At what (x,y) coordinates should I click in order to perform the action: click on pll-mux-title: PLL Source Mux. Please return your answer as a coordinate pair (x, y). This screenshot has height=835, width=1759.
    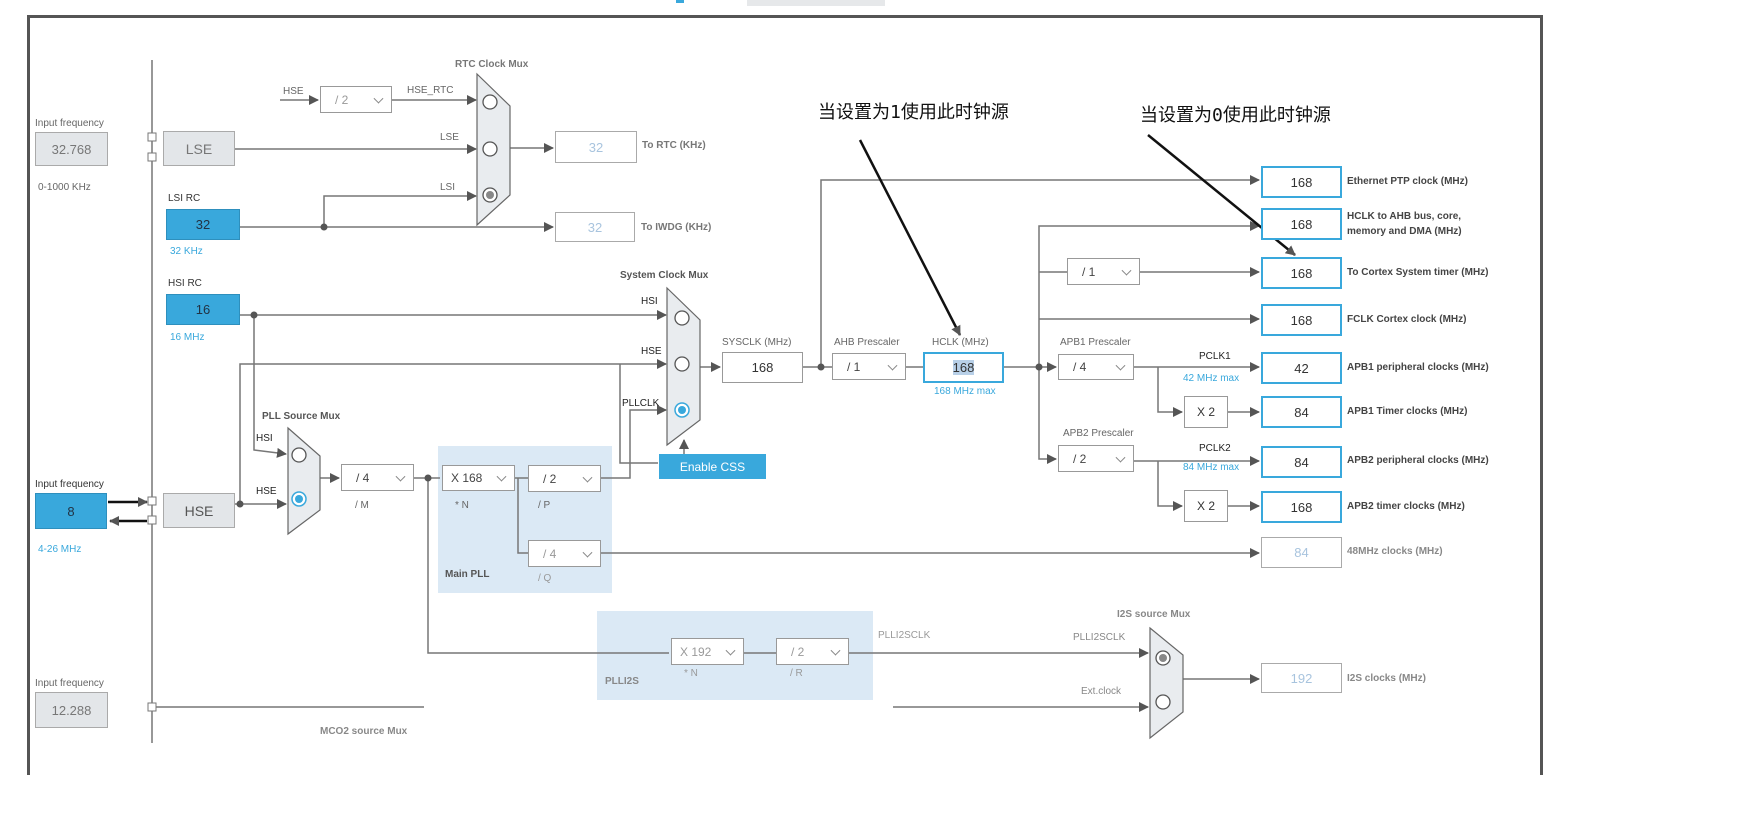
    Looking at the image, I should click on (301, 416).